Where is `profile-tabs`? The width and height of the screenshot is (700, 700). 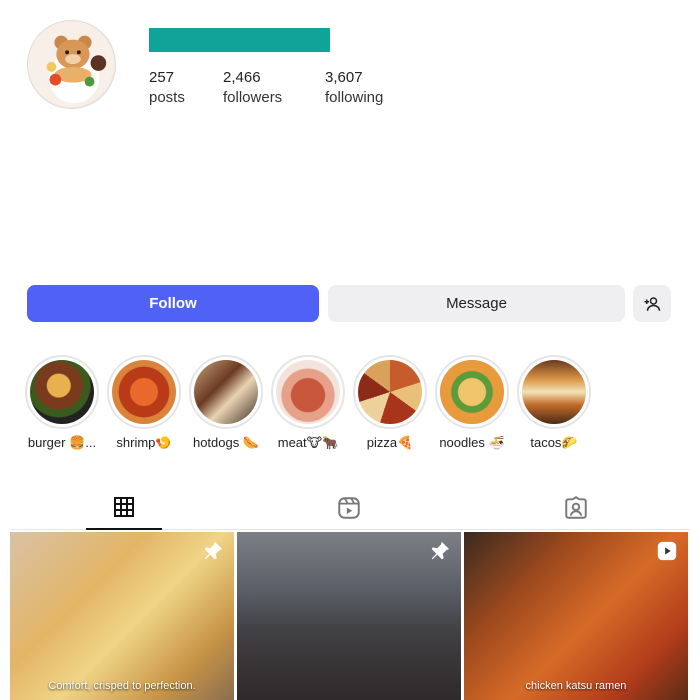
profile-tabs is located at coordinates (350, 507).